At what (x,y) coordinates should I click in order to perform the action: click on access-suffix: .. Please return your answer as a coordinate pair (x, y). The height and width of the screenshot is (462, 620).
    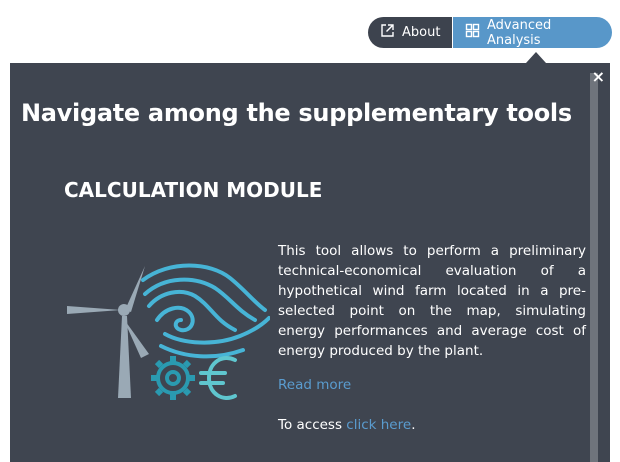
    Looking at the image, I should click on (413, 425).